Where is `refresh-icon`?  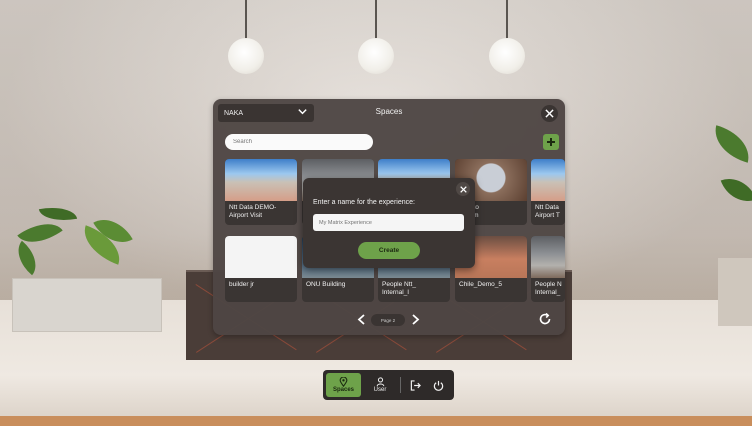
refresh-icon is located at coordinates (544, 318).